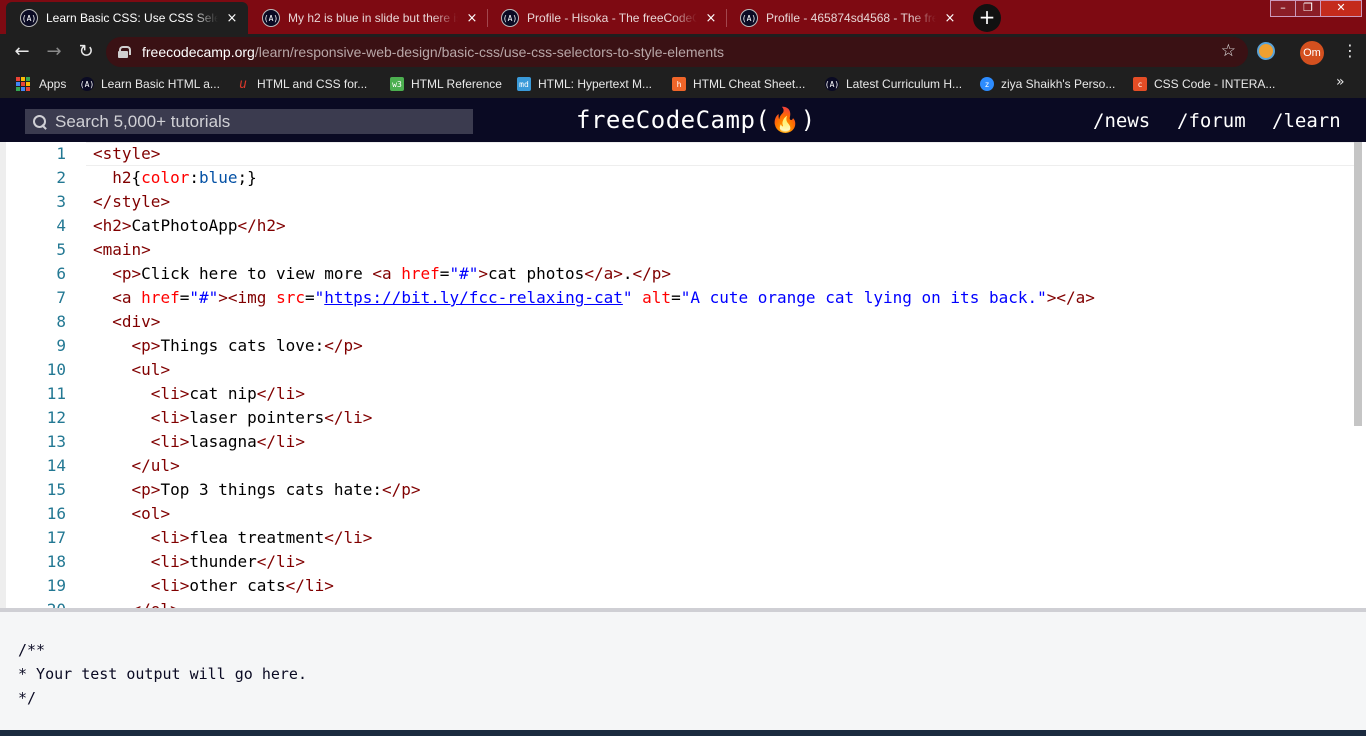 The width and height of the screenshot is (1366, 736). What do you see at coordinates (56, 489) in the screenshot?
I see `line-number: 15` at bounding box center [56, 489].